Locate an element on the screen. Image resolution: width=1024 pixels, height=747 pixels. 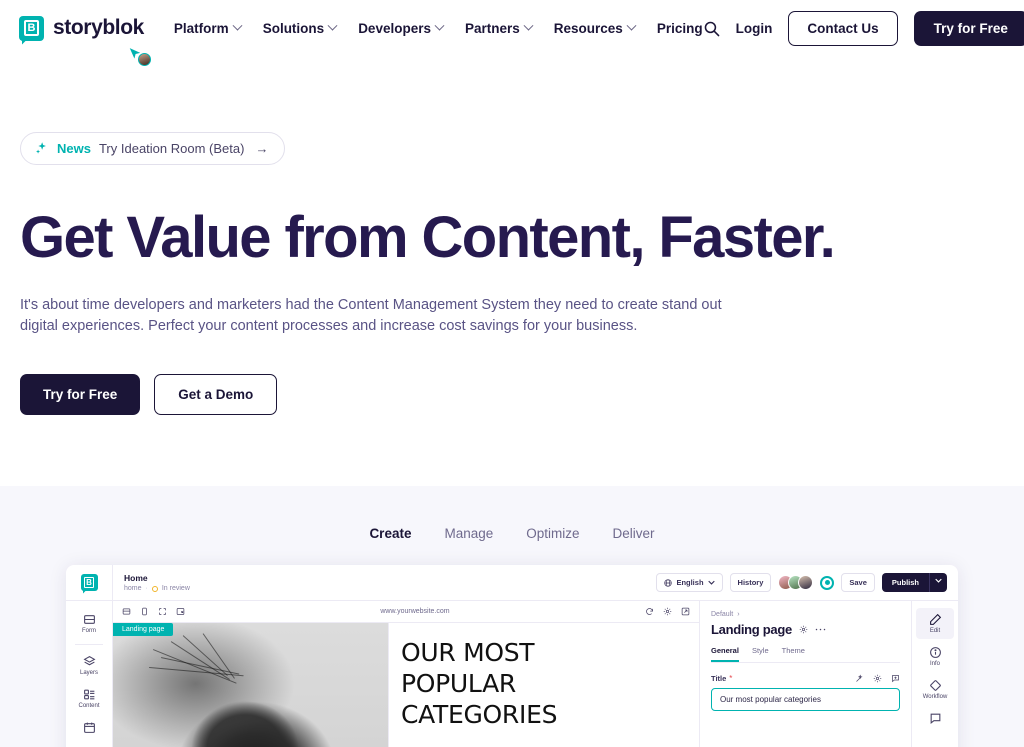
panel-title: Landing page is located at coordinates (751, 629).